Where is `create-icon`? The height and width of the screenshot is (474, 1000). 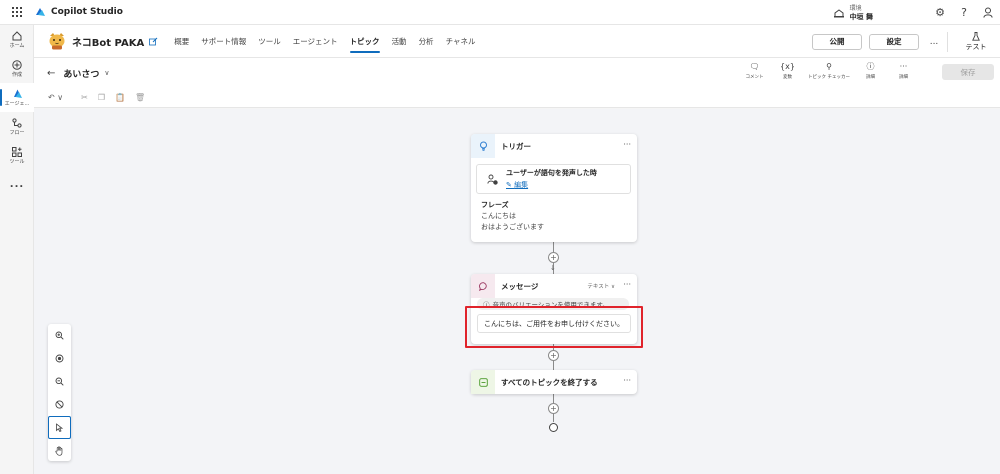
create-icon is located at coordinates (17, 64).